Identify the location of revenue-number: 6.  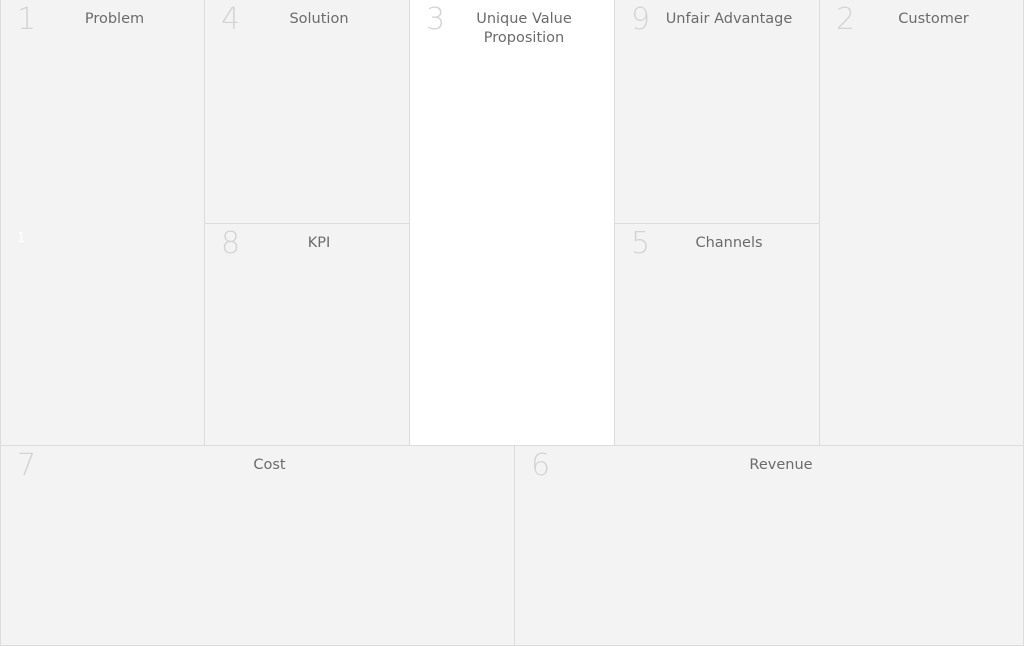
(541, 465).